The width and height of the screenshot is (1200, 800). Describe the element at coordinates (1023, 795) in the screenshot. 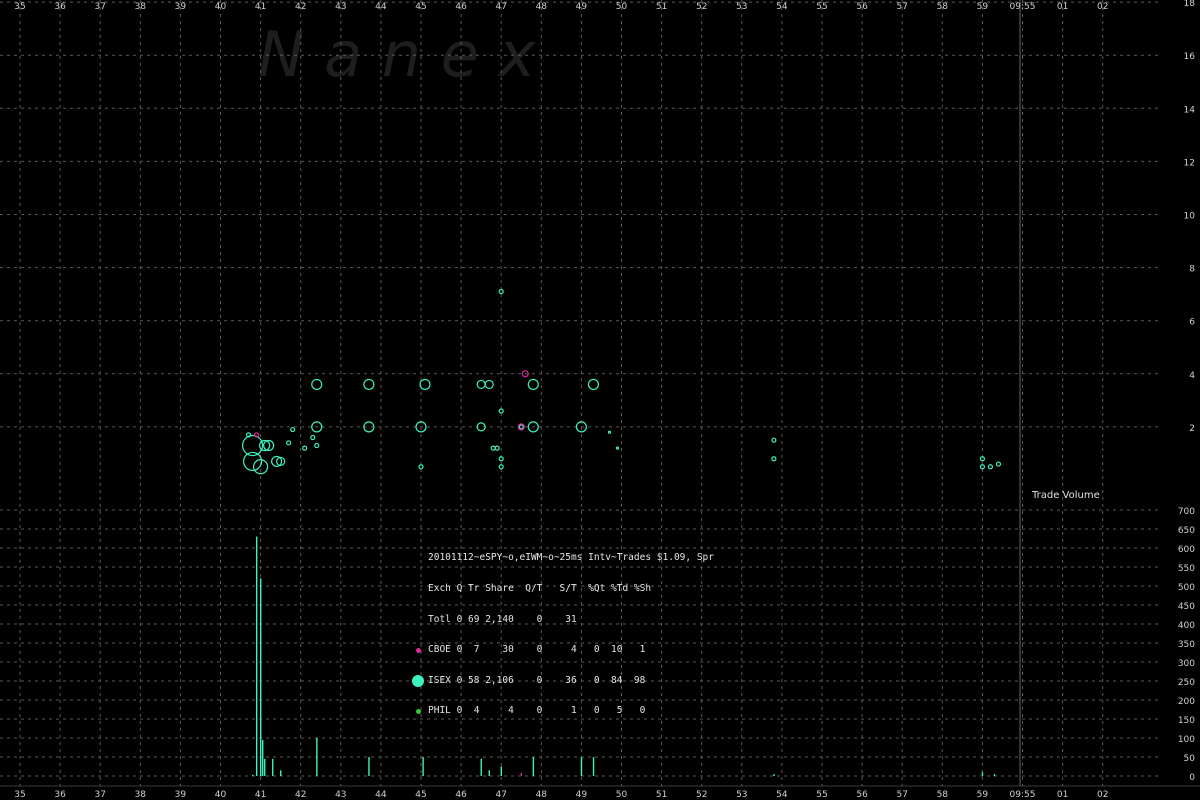

I see `x-tick-label-bottom: 09:55` at that location.